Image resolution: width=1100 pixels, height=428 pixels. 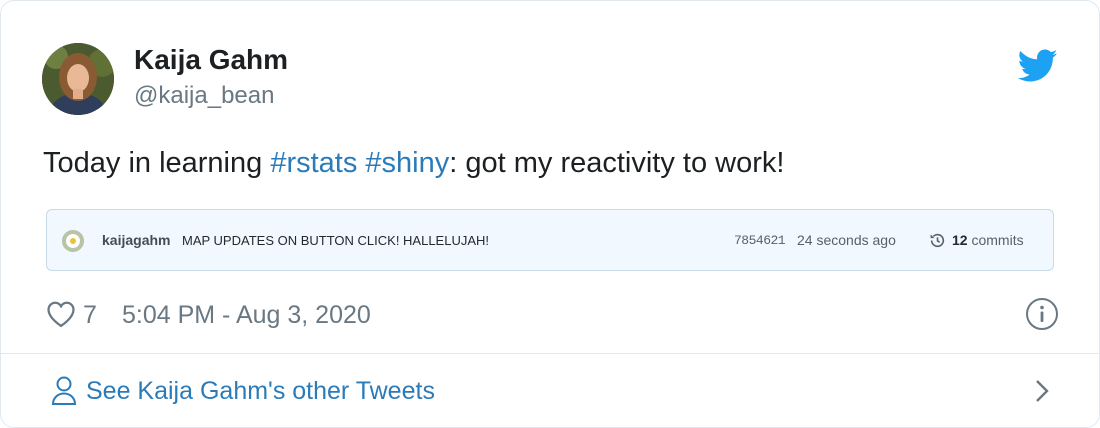 I want to click on tweet-text-end: : got my reactivity to work!, so click(x=617, y=163).